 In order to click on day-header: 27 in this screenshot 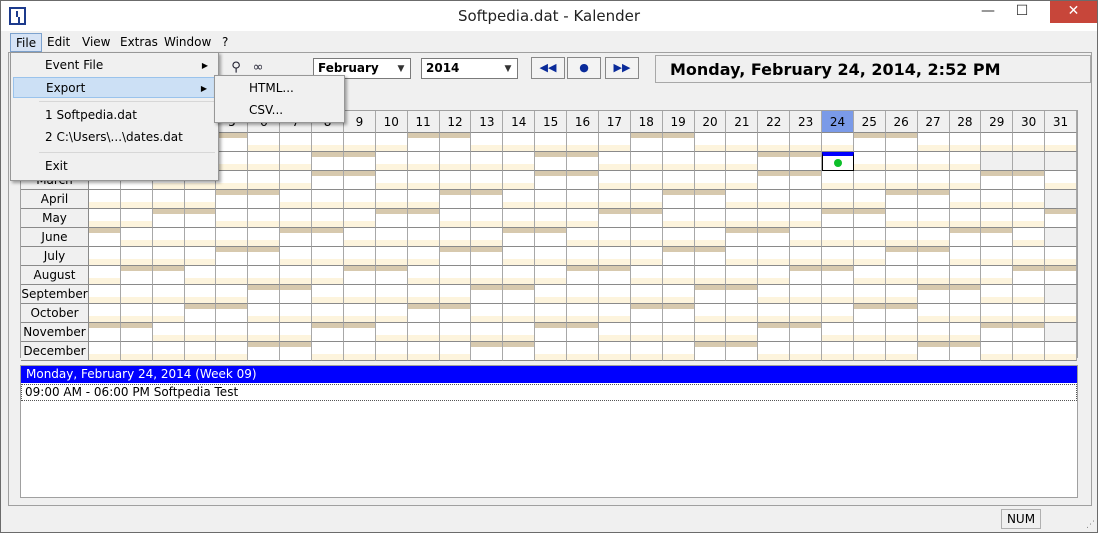, I will do `click(933, 122)`.